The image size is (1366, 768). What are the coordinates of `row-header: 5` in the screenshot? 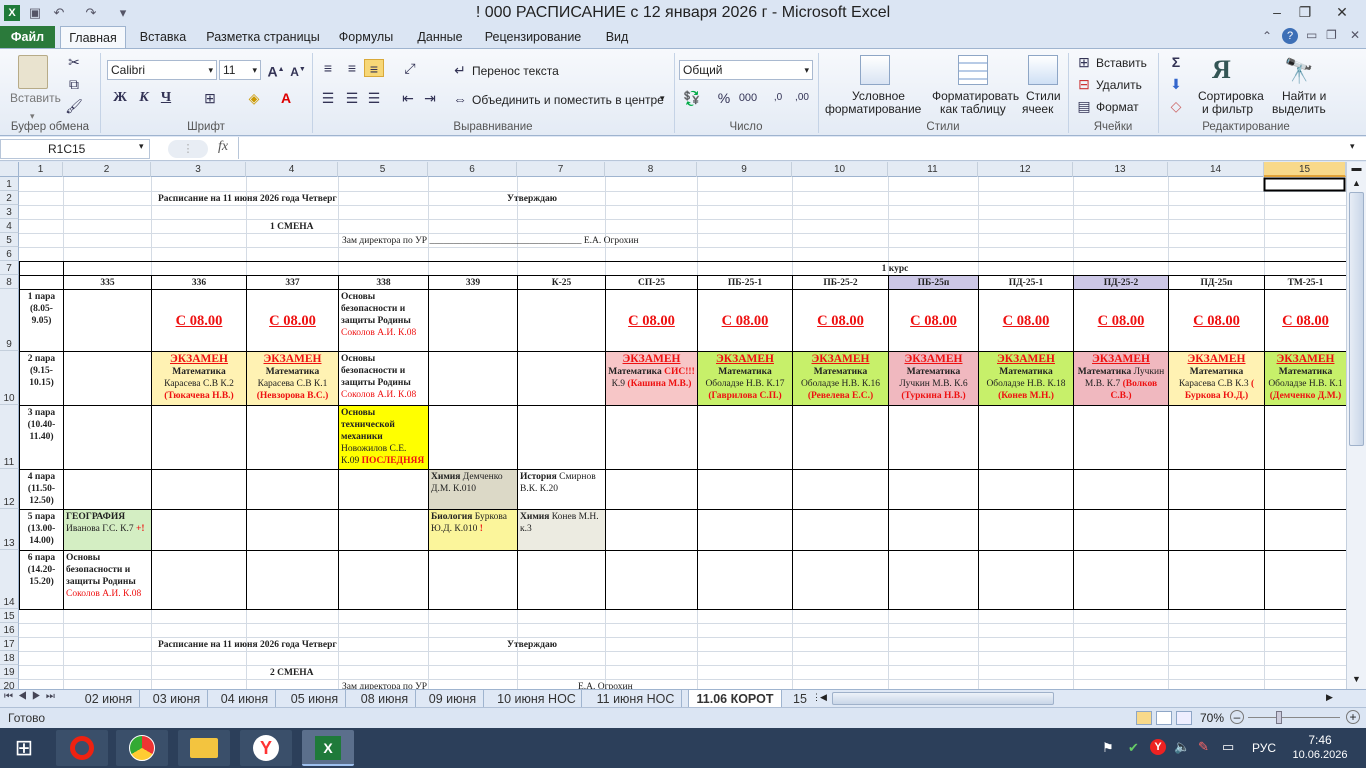 It's located at (9, 240).